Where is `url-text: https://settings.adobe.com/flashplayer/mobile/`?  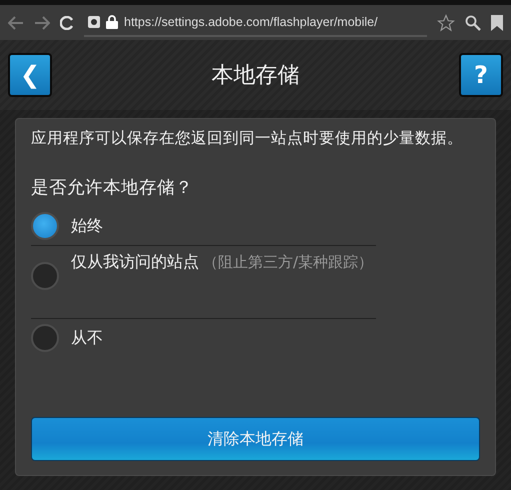 url-text: https://settings.adobe.com/flashplayer/mobile/ is located at coordinates (251, 21).